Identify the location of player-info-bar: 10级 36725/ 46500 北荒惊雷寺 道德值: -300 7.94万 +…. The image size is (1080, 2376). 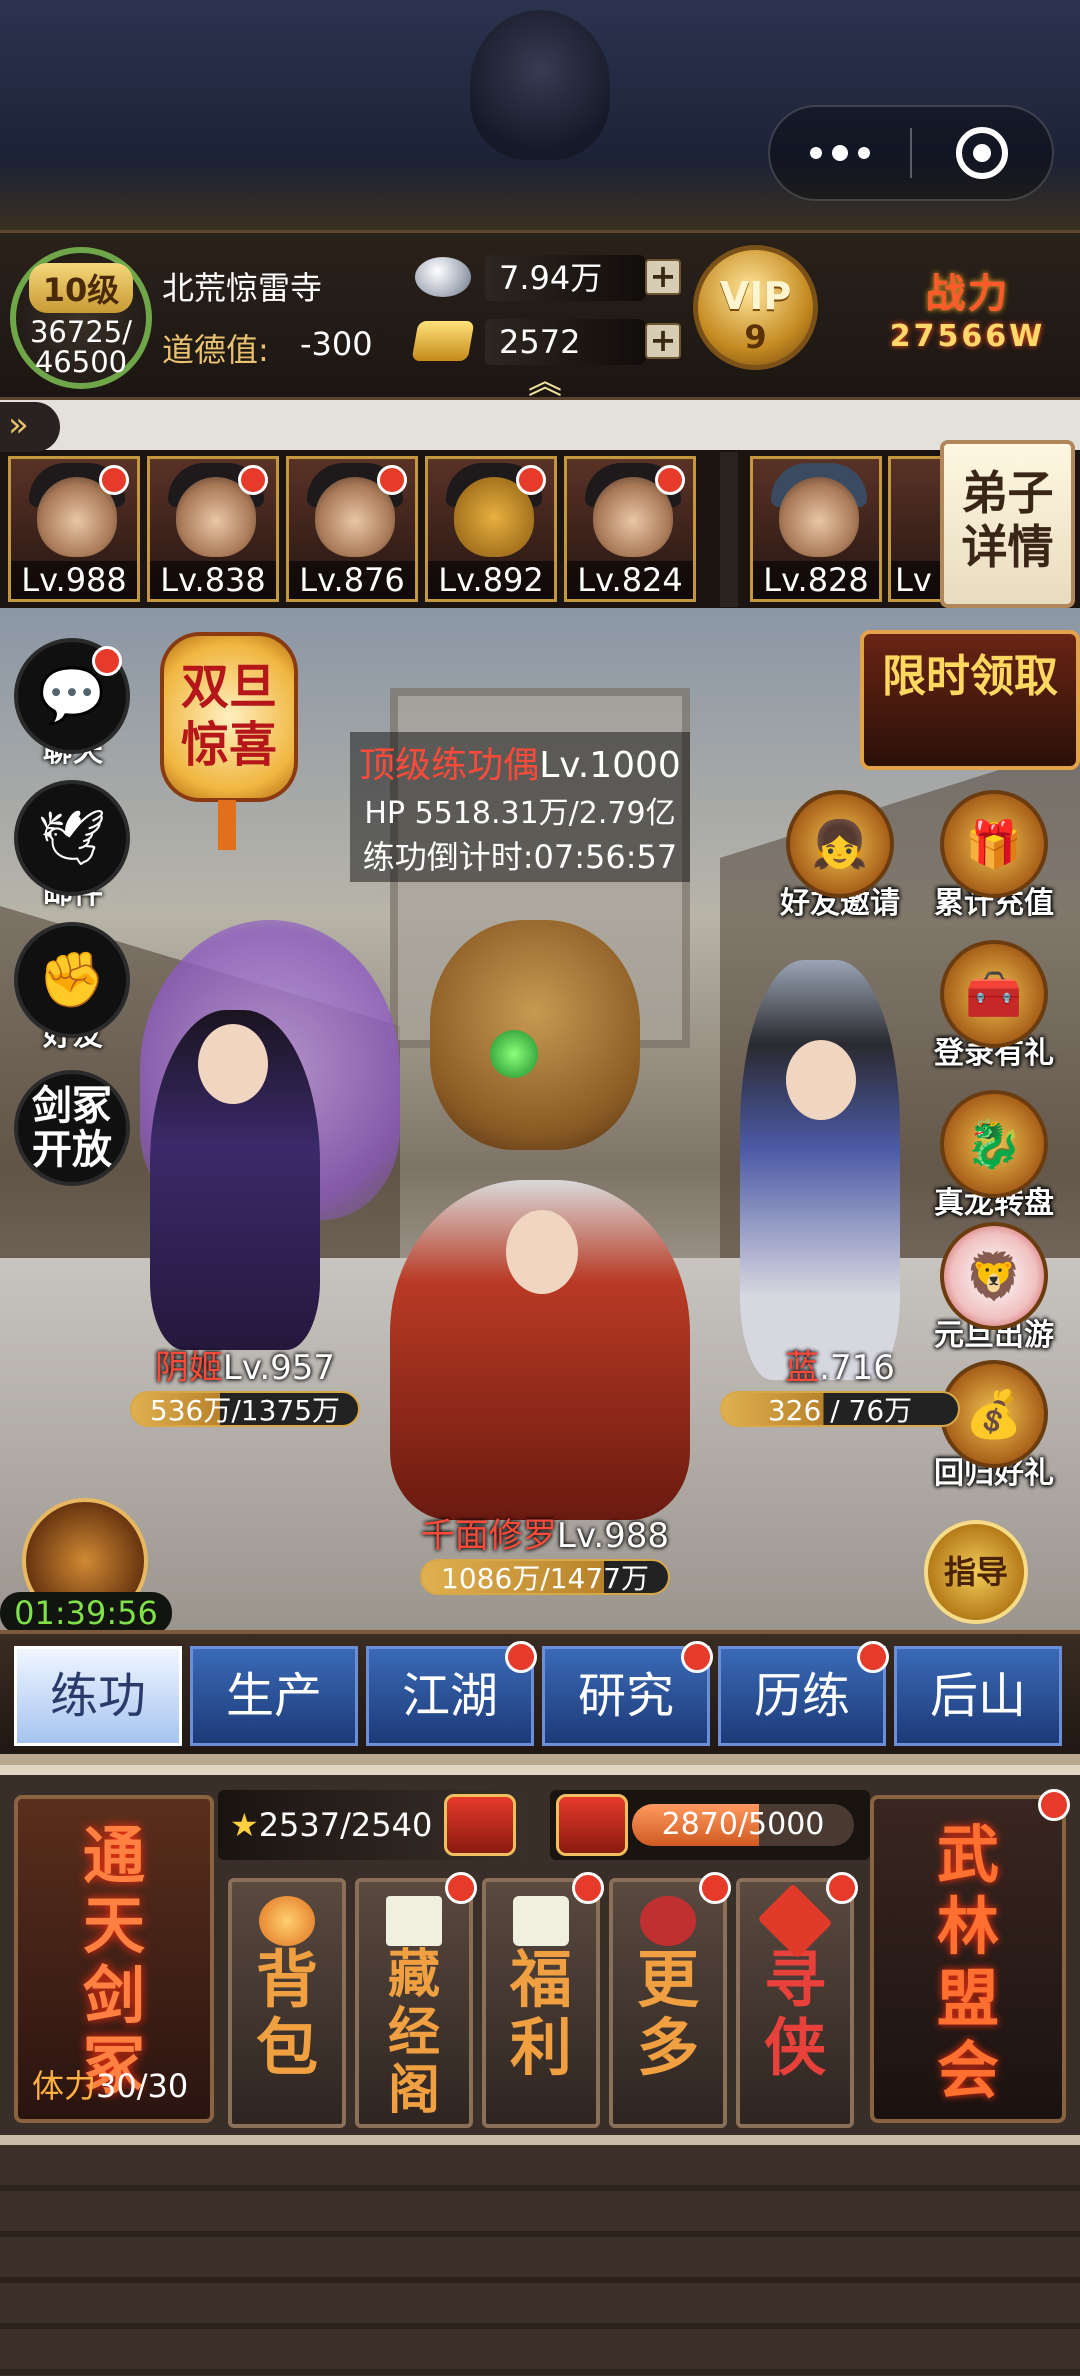
(540, 315).